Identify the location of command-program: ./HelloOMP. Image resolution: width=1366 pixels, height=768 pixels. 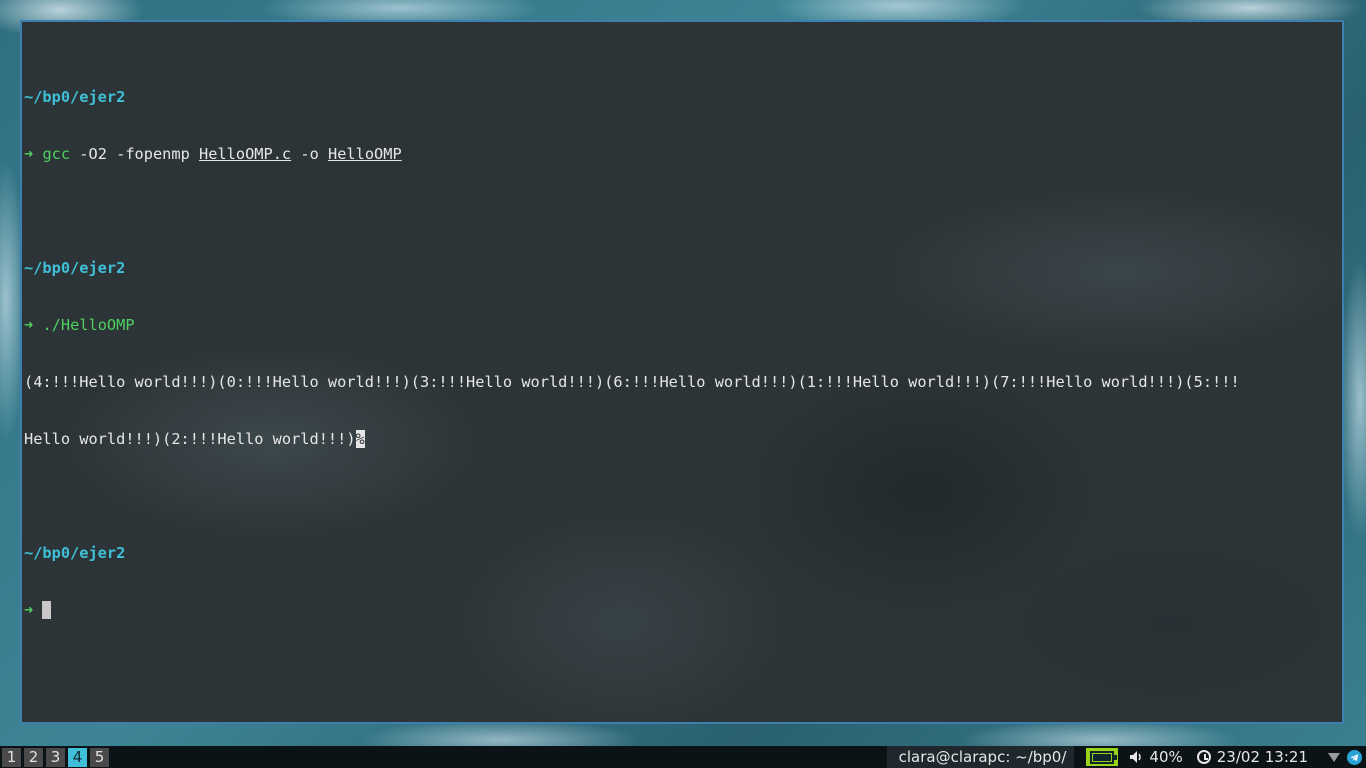
(88, 325).